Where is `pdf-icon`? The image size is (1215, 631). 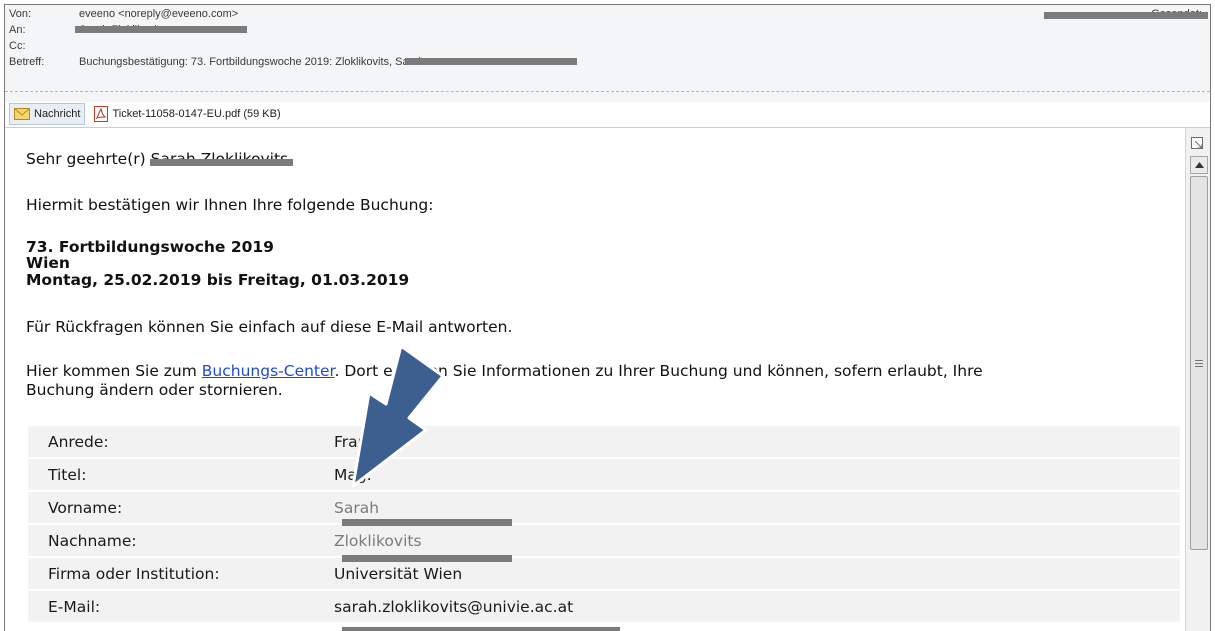 pdf-icon is located at coordinates (101, 114).